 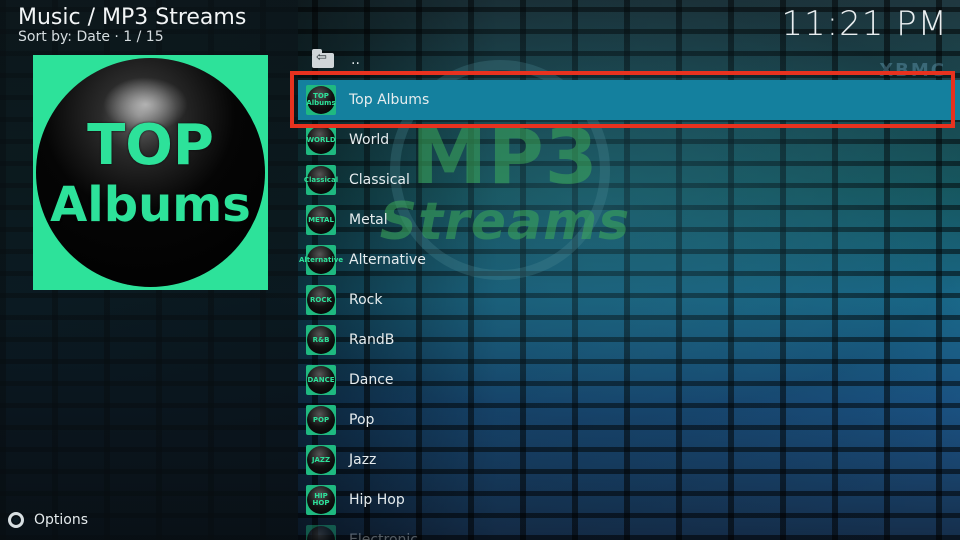 I want to click on clock: 11:21 PM, so click(x=864, y=24).